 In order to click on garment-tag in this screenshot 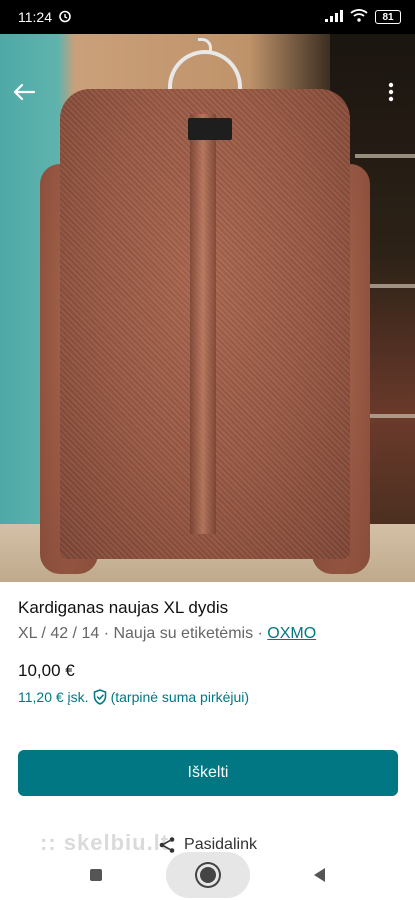, I will do `click(210, 129)`.